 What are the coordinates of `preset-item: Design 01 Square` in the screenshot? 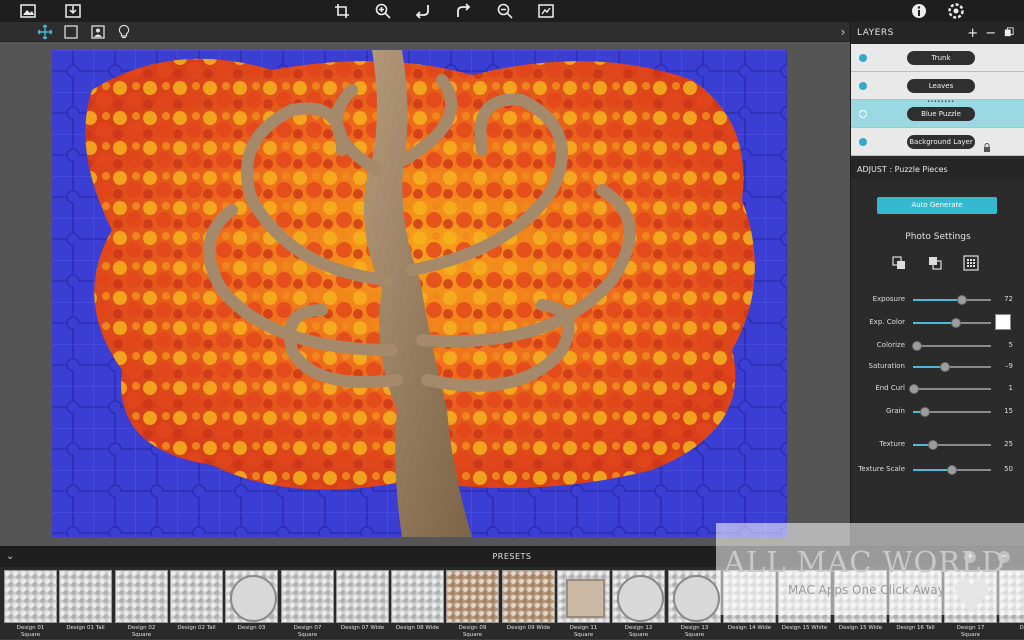 It's located at (30, 605).